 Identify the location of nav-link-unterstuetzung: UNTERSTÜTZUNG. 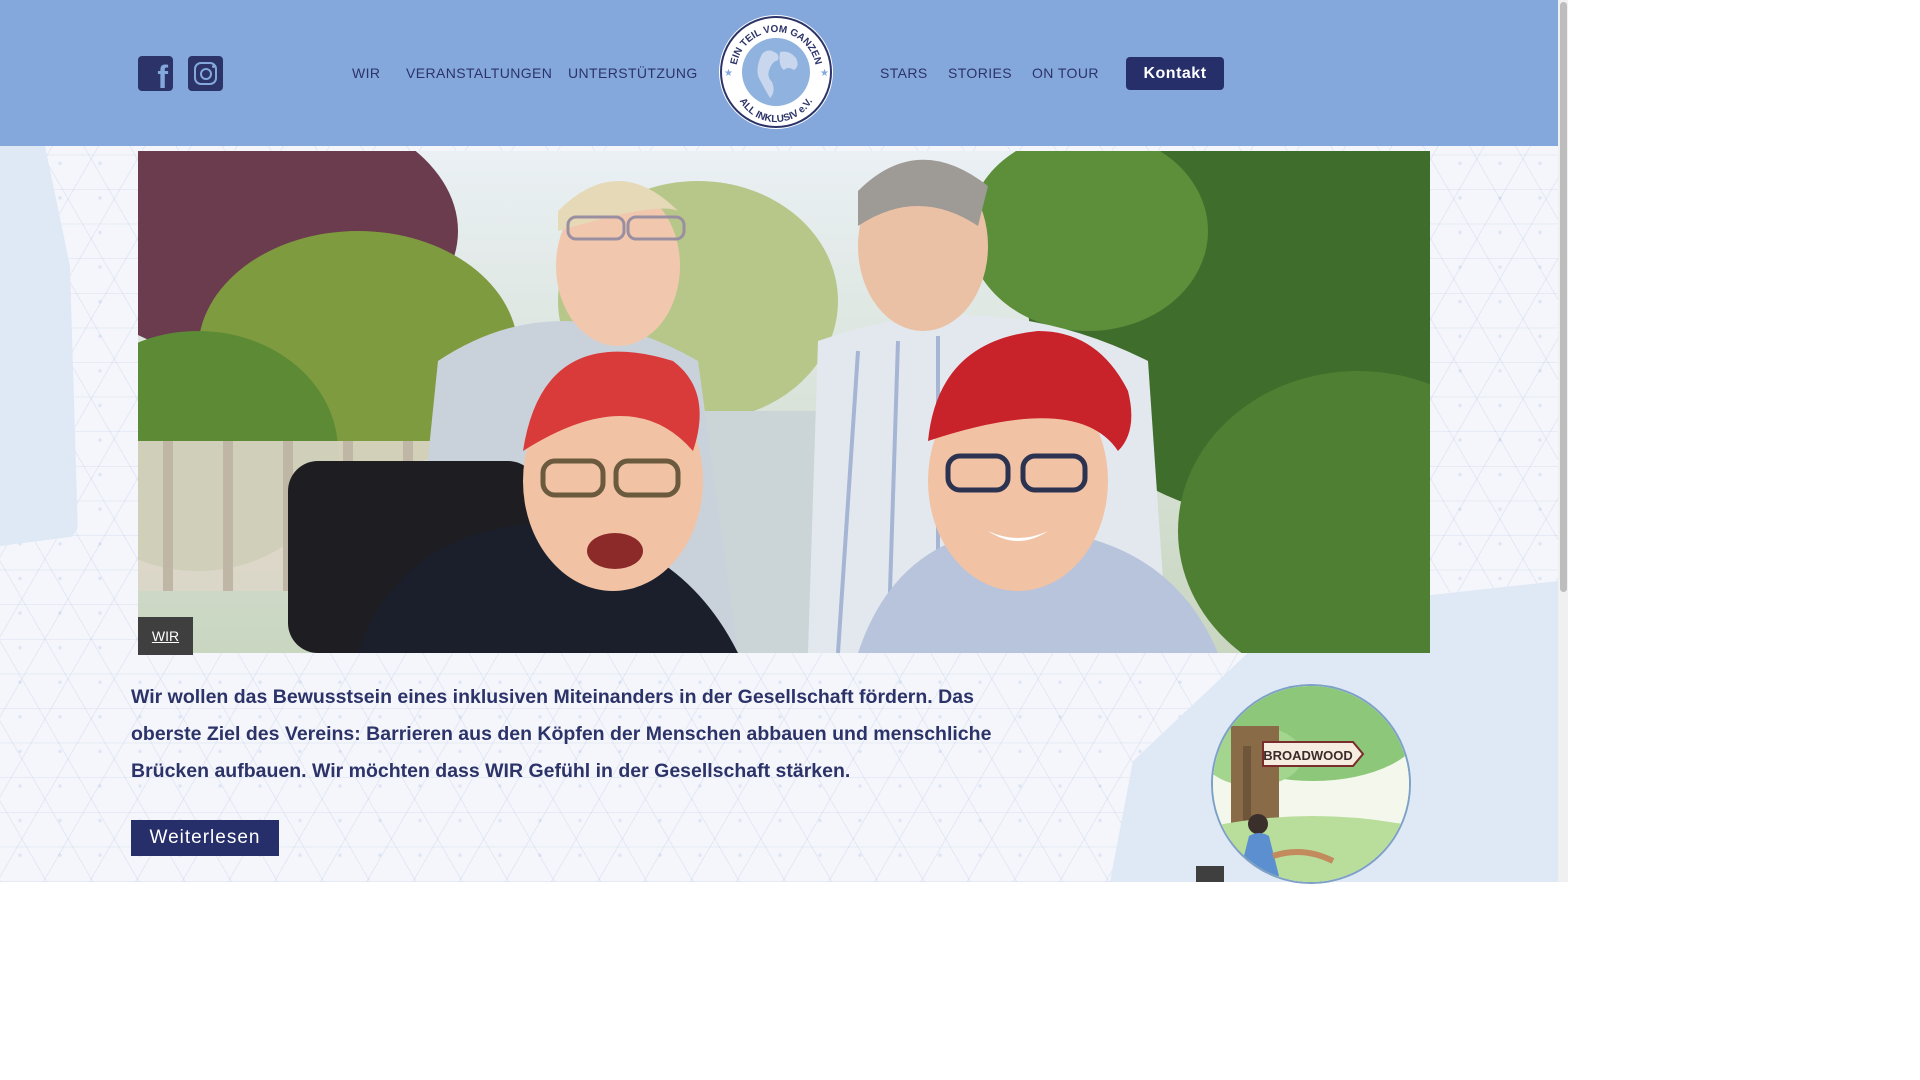
(633, 73).